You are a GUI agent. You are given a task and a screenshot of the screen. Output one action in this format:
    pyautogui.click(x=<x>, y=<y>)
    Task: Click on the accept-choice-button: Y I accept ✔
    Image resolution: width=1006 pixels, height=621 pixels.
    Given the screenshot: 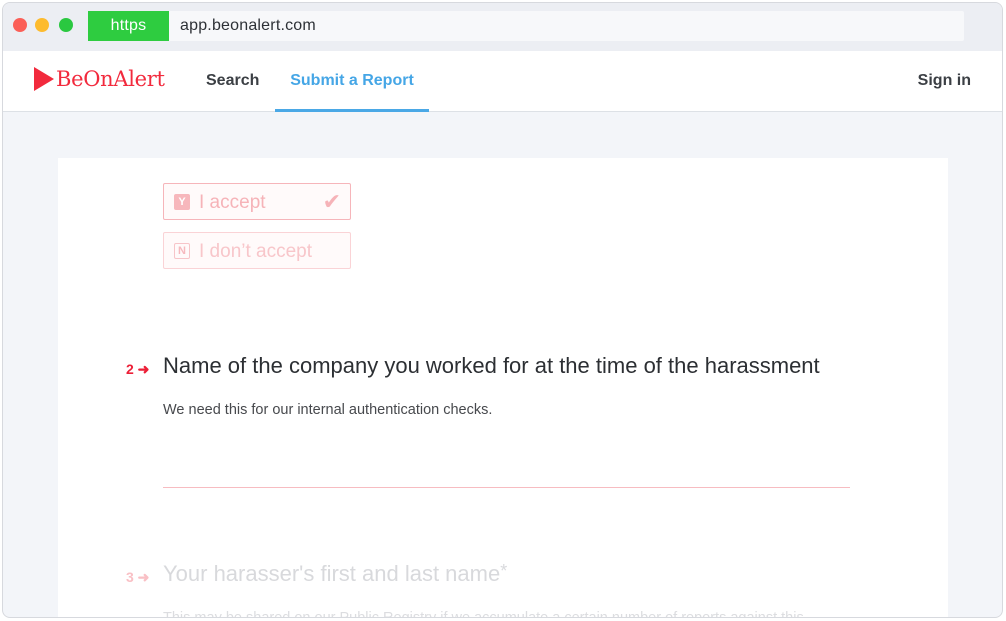 What is the action you would take?
    pyautogui.click(x=257, y=201)
    